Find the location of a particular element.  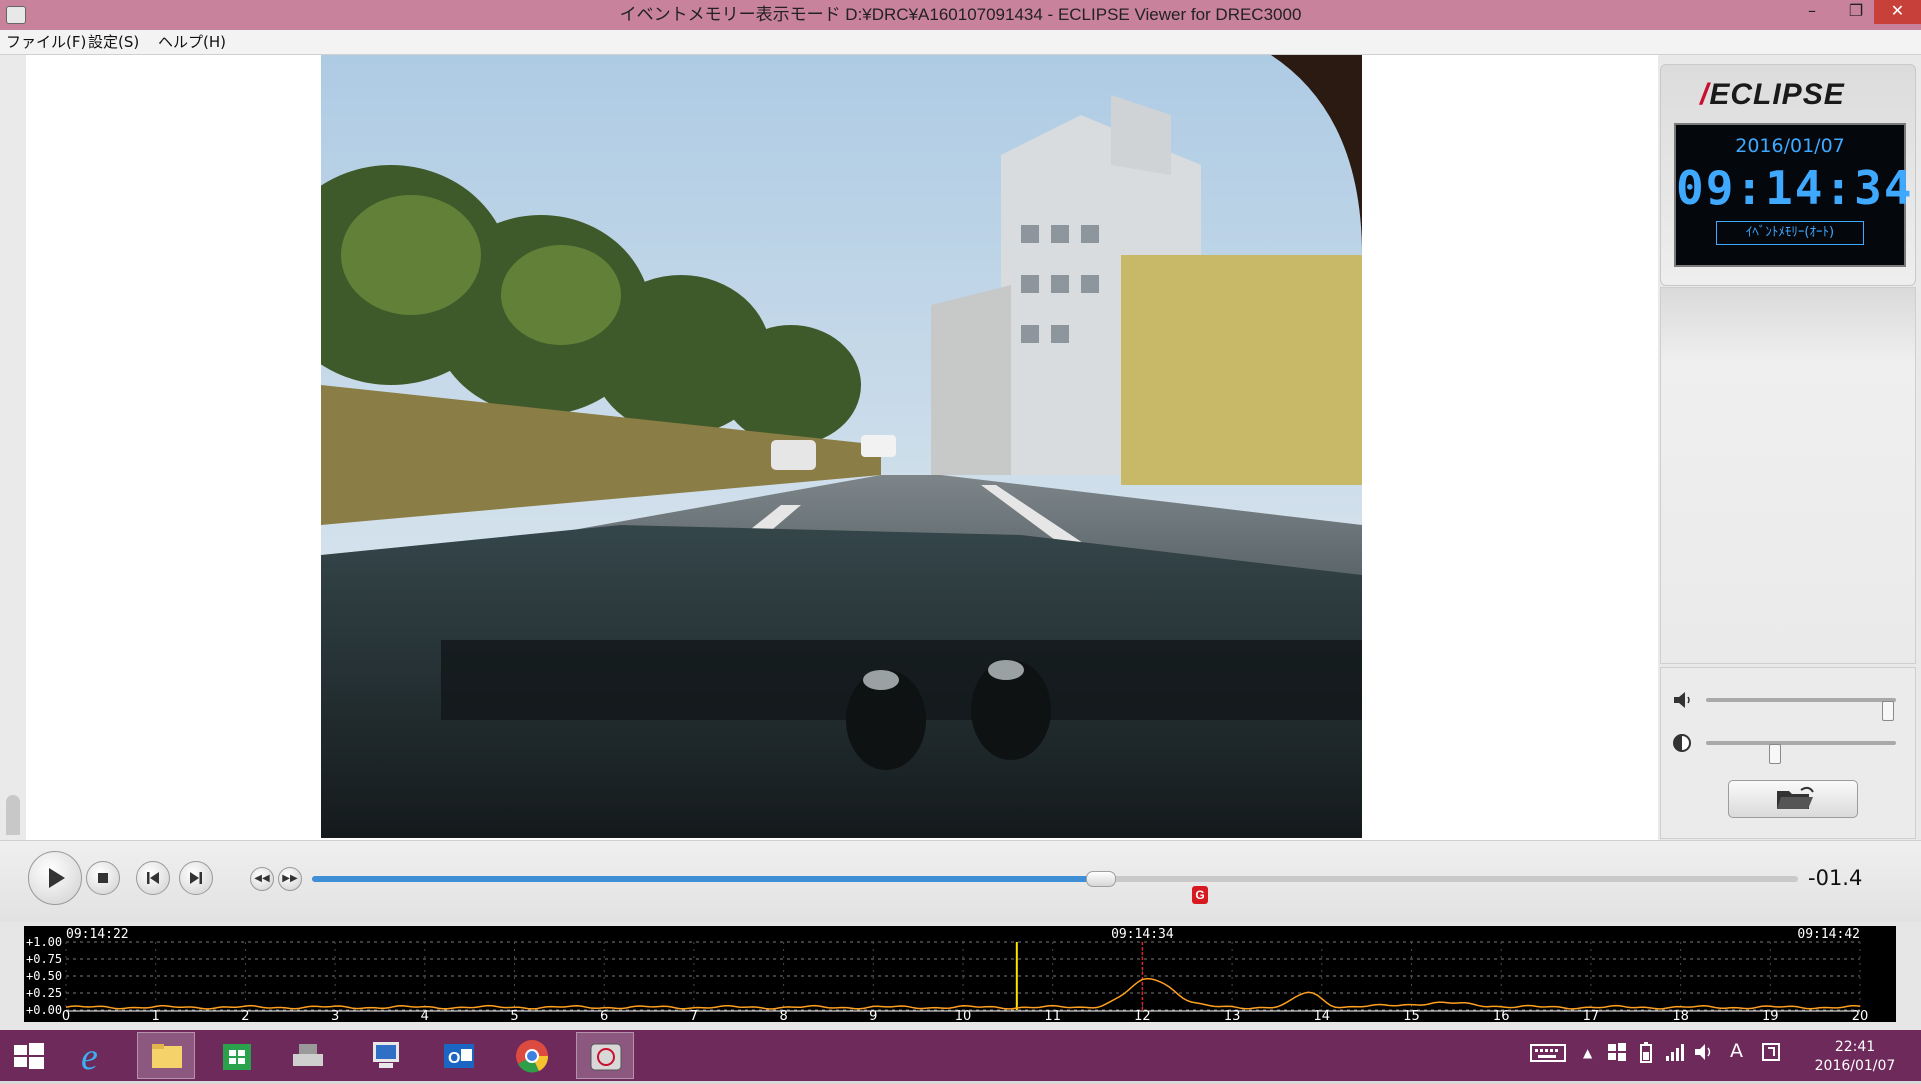

x-tick-label: 10 is located at coordinates (963, 1015).